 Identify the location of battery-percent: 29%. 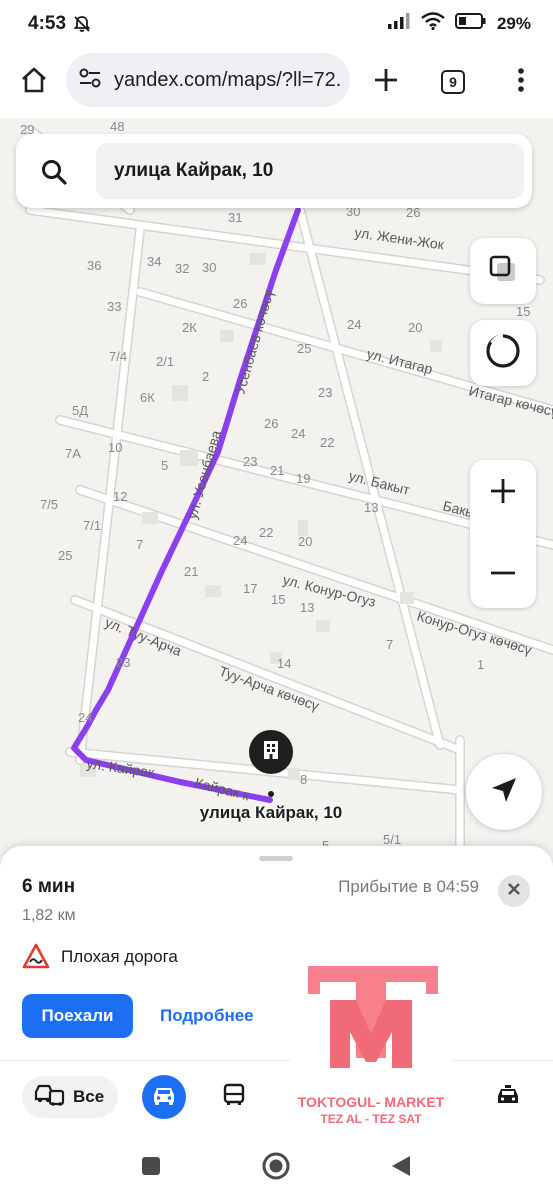
(513, 23).